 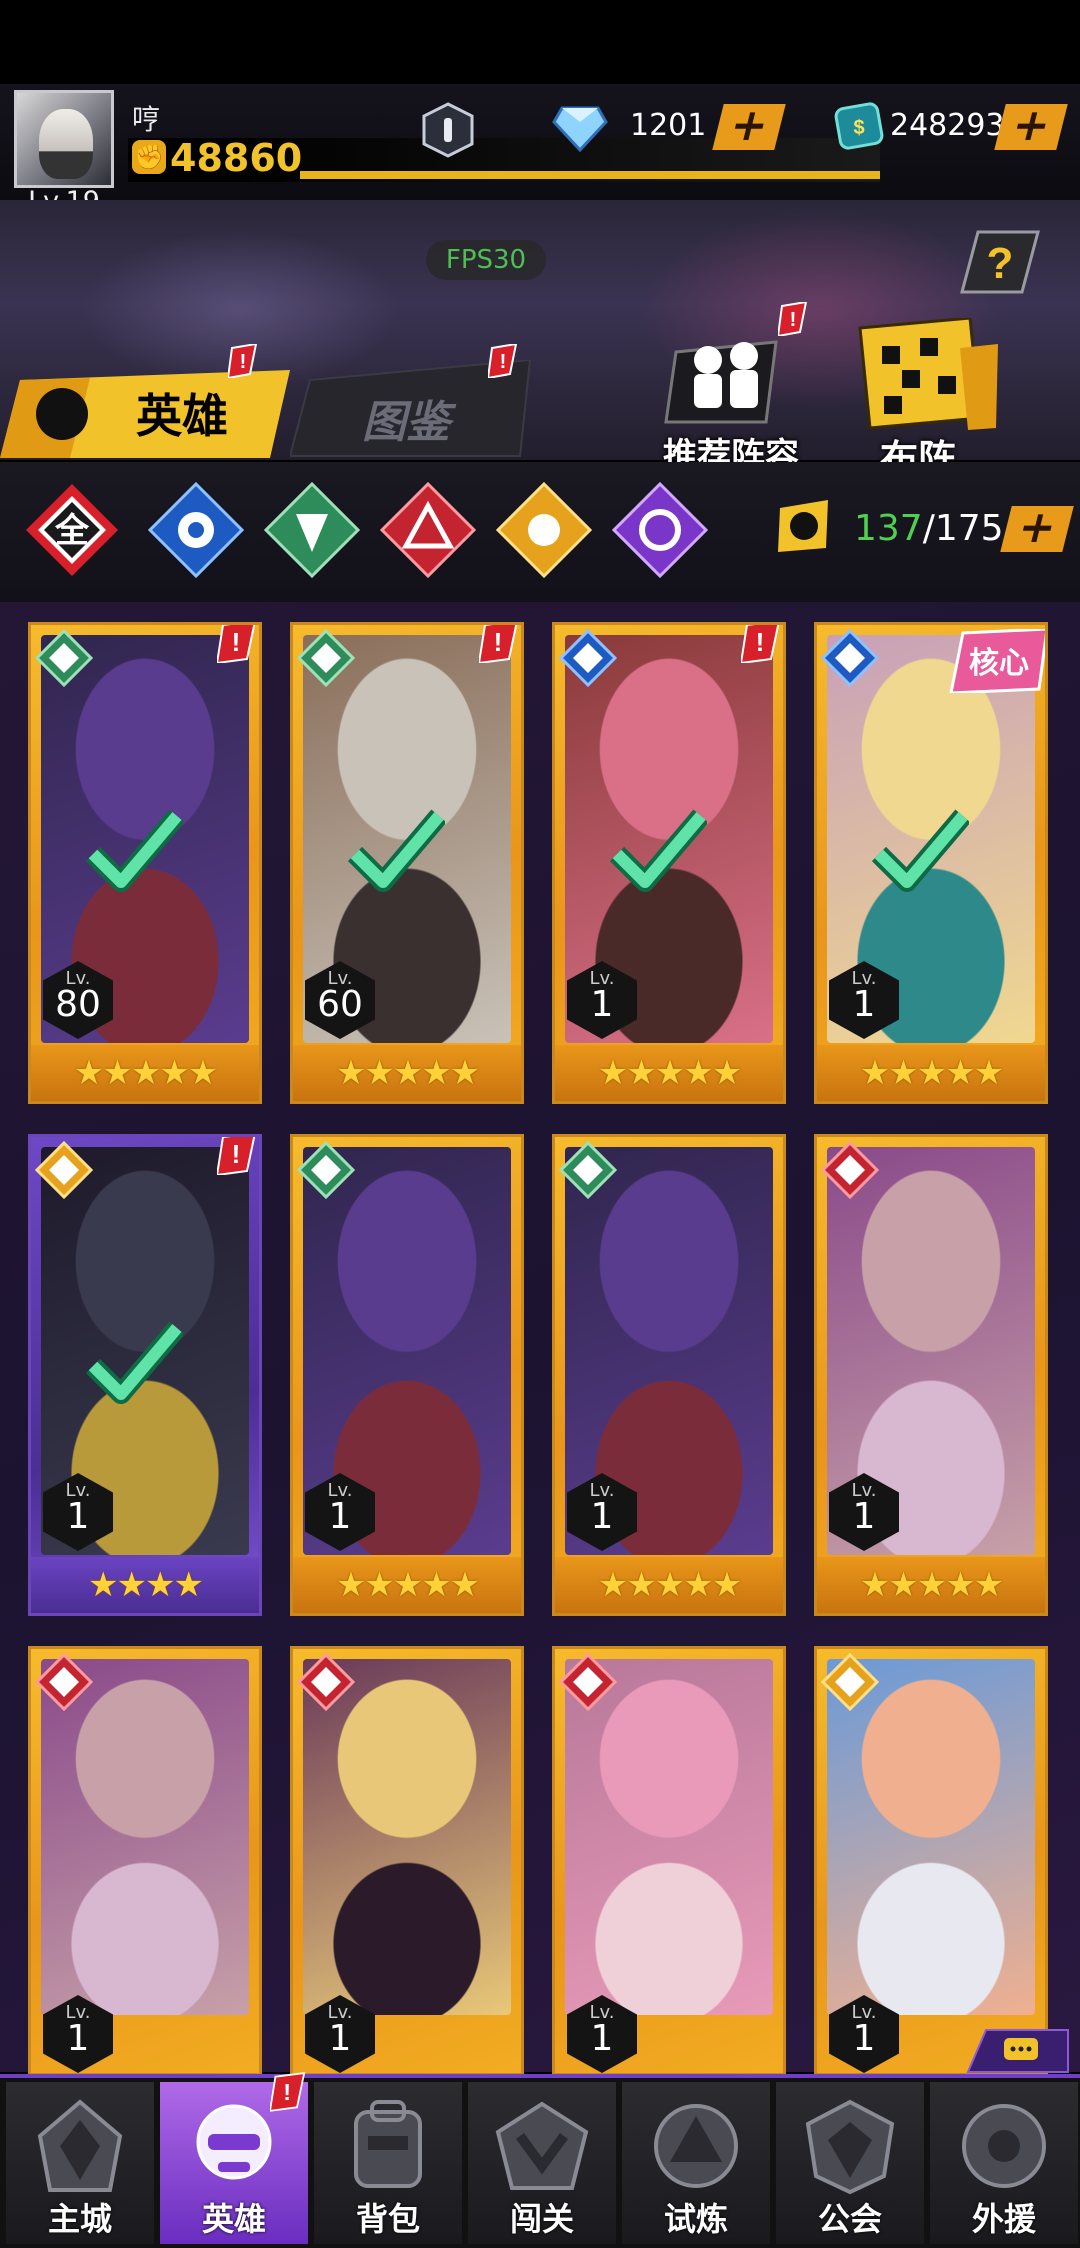 I want to click on nav-bag: 背包, so click(x=388, y=2163).